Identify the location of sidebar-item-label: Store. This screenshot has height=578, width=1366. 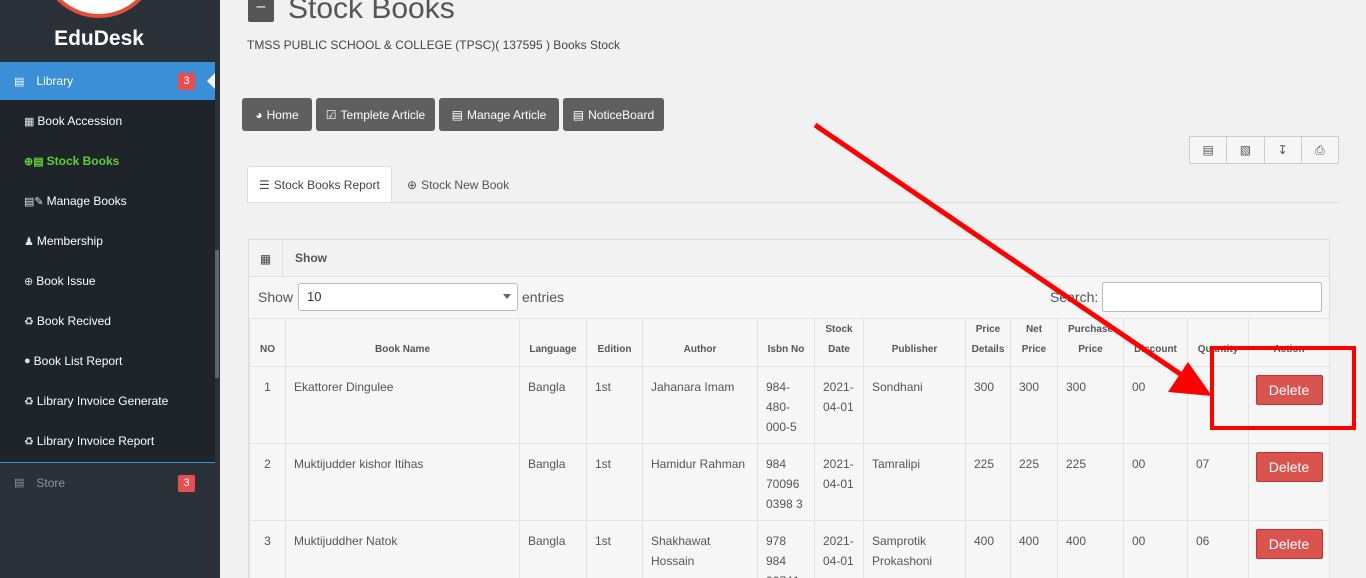
(51, 482).